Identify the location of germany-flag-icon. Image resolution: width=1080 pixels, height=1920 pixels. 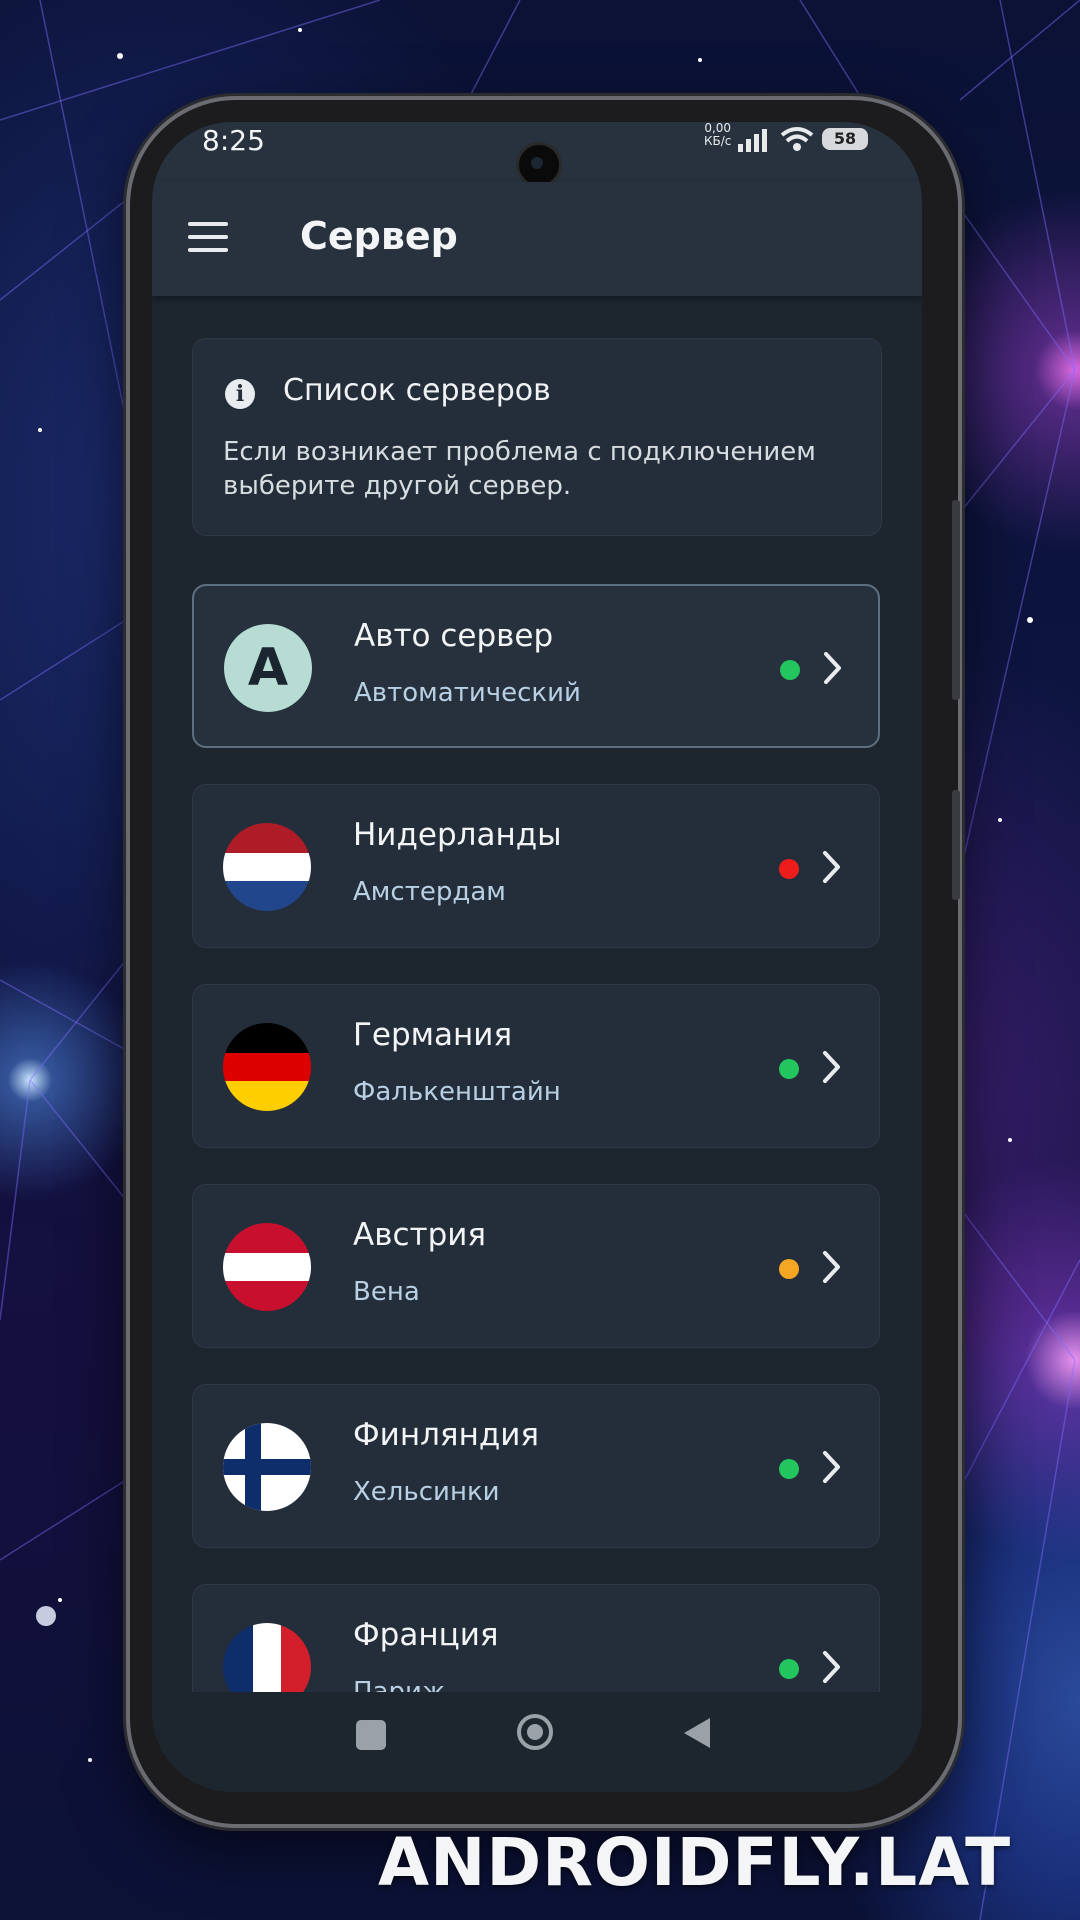
(267, 1067).